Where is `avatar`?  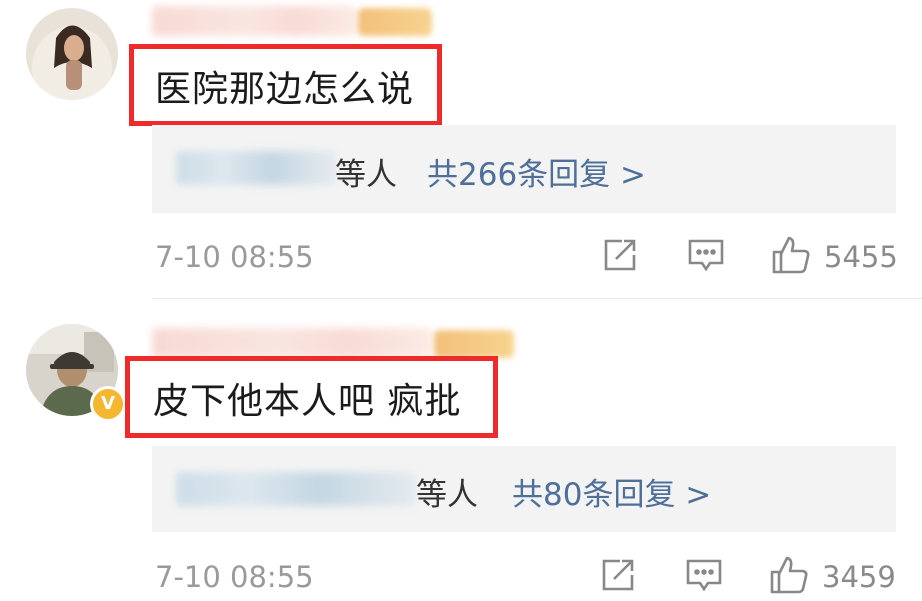 avatar is located at coordinates (72, 54).